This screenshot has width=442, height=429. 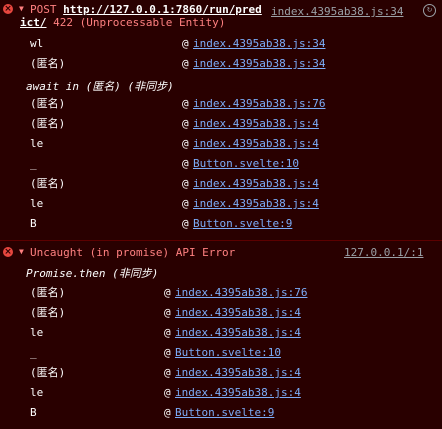 What do you see at coordinates (337, 11) in the screenshot?
I see `error-source-link: index.4395ab38.js:34` at bounding box center [337, 11].